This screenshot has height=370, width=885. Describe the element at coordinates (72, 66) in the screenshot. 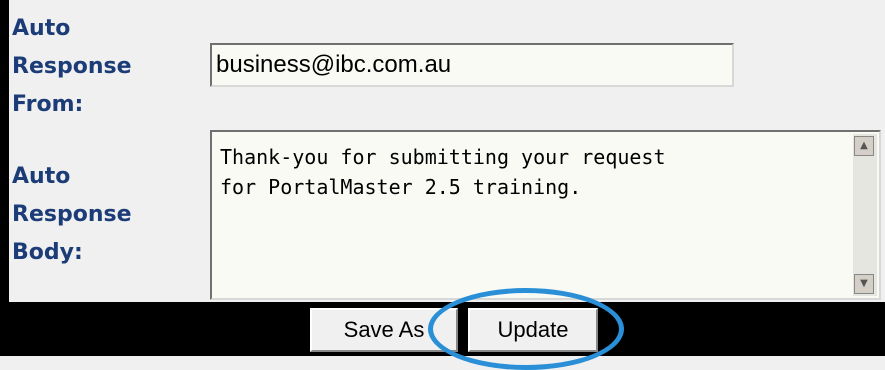

I see `auto-response-from-label: Auto Response From:` at that location.